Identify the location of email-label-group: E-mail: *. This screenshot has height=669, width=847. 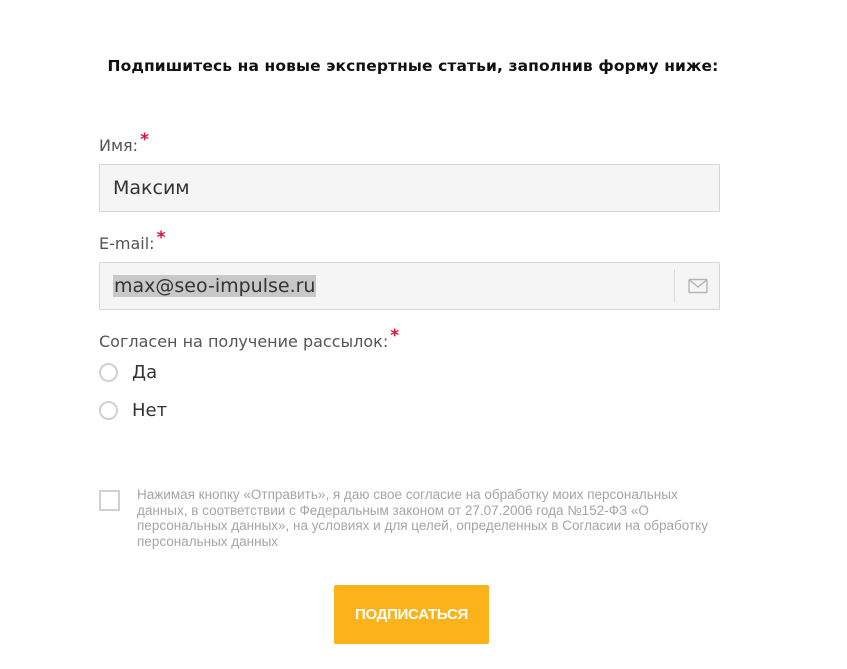
(132, 241).